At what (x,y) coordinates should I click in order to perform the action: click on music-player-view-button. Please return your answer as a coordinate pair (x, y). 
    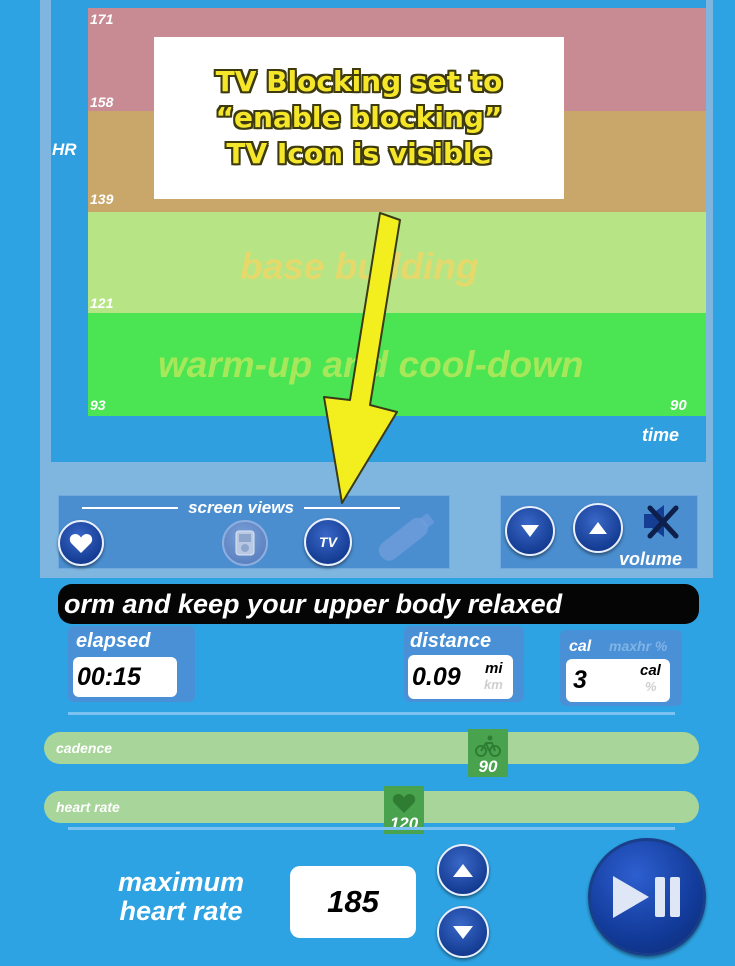
    Looking at the image, I should click on (245, 543).